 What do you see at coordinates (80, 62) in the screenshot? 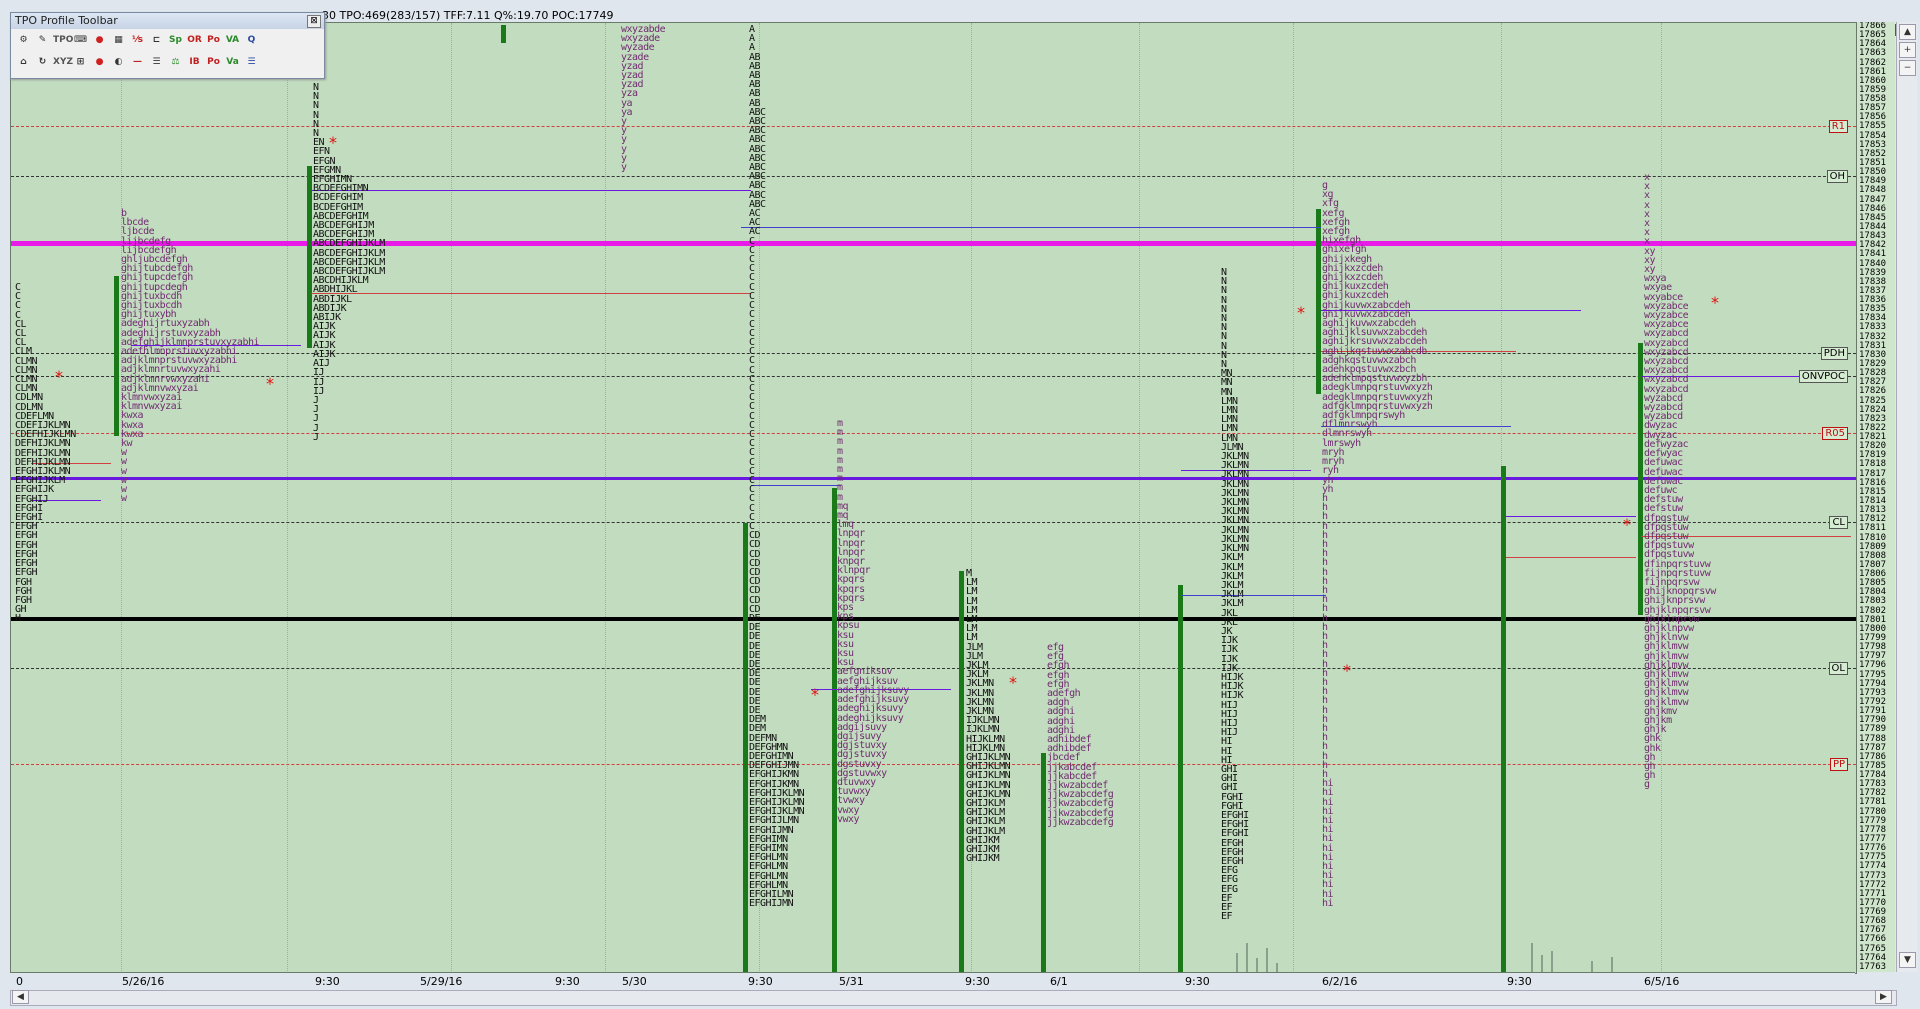
I see `toolbar-tool-icon: ⊞` at bounding box center [80, 62].